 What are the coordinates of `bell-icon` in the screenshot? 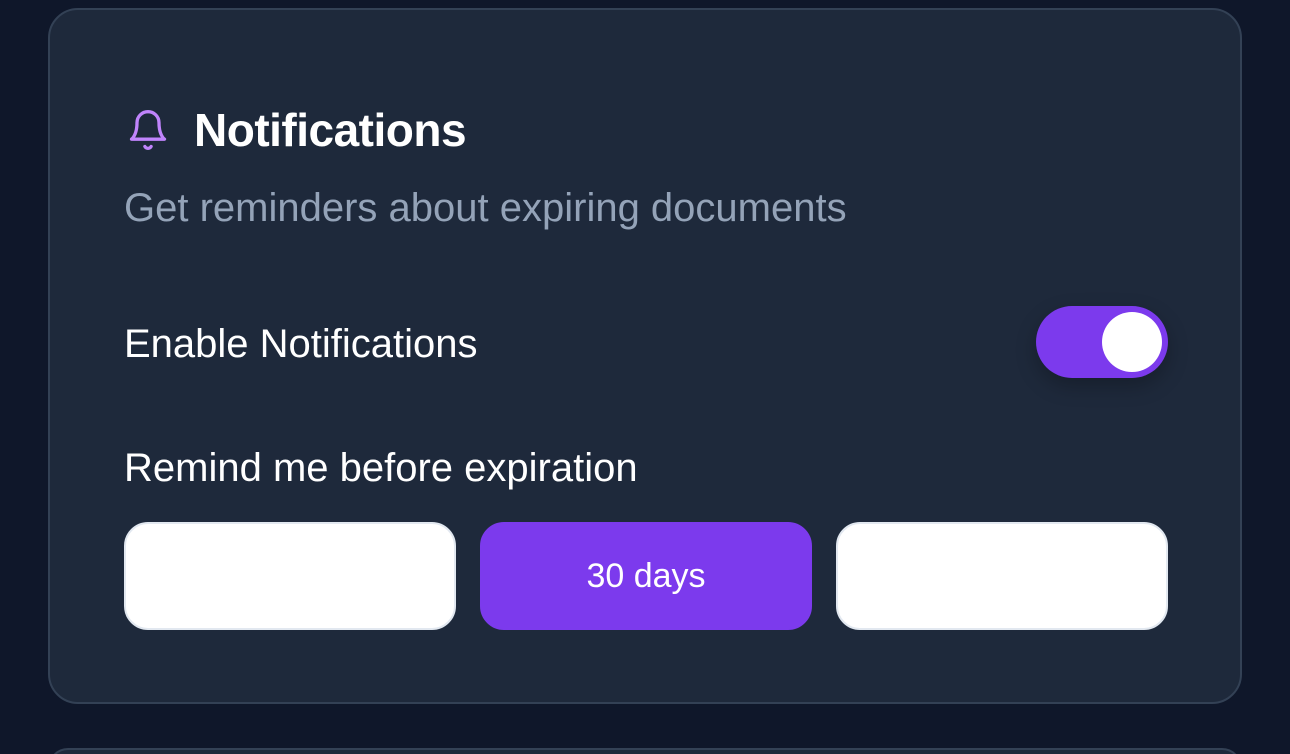 It's located at (148, 130).